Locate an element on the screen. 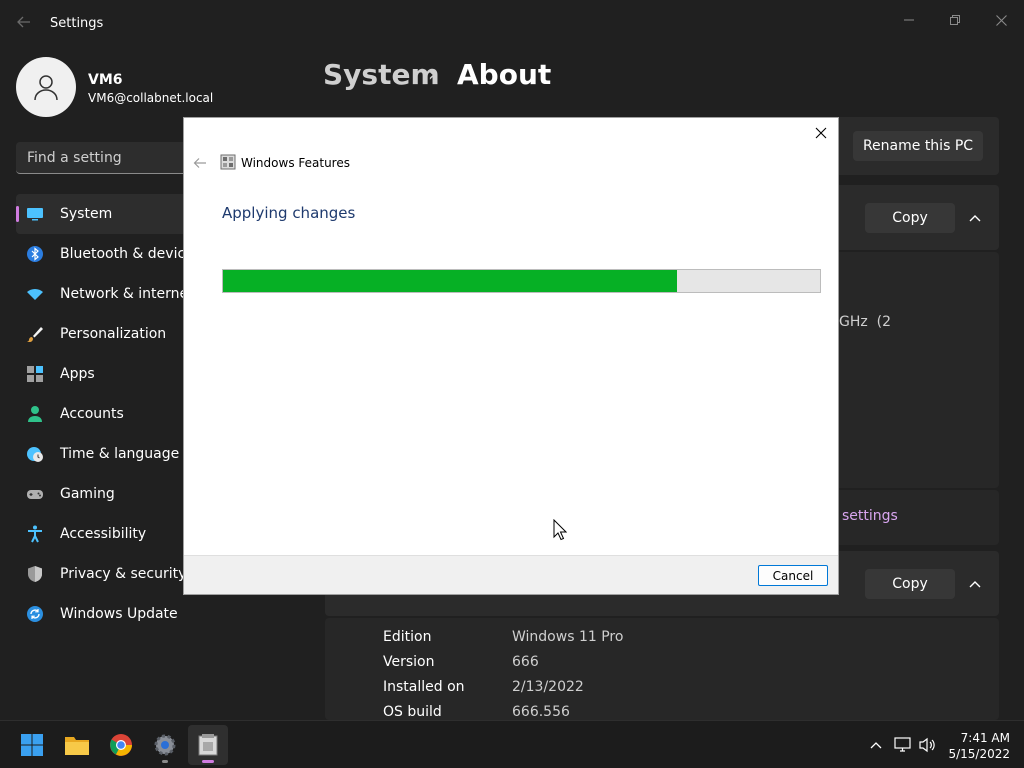  spec-value-os-build: 666.556 is located at coordinates (541, 712).